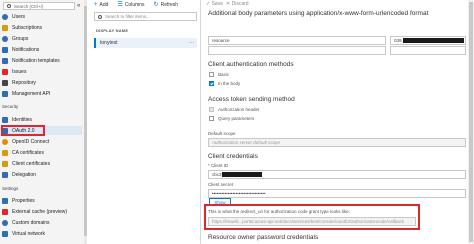 The height and width of the screenshot is (244, 474). I want to click on discard-label: Discard, so click(240, 4).